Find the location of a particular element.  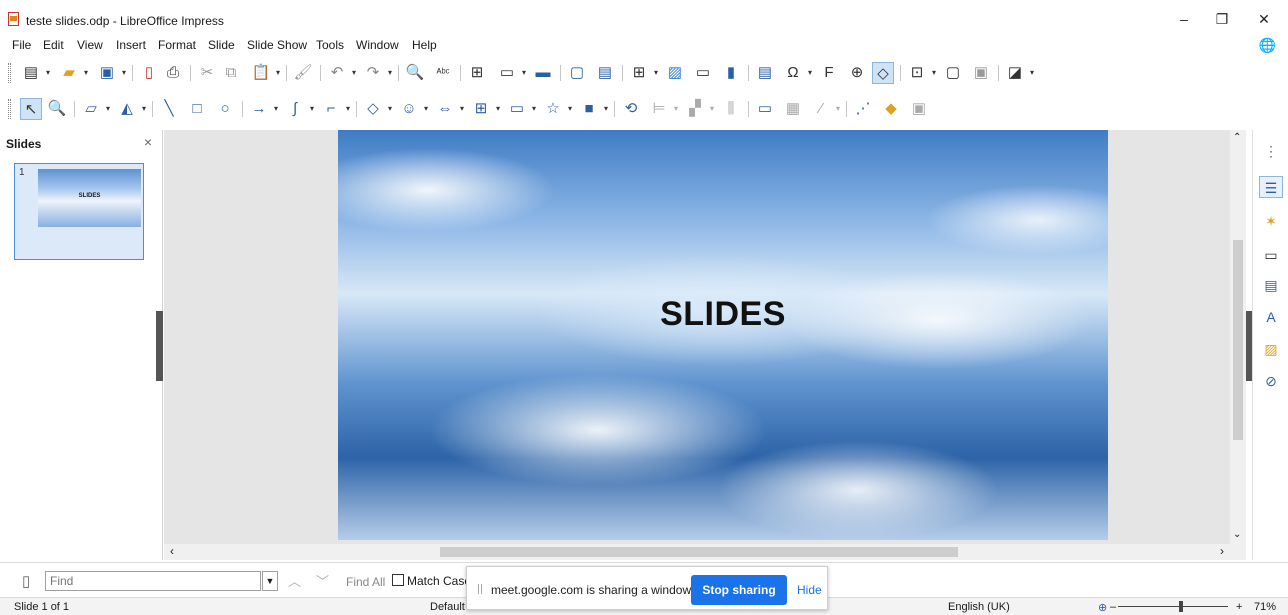

glue-points-icon: ◆ is located at coordinates (891, 109).